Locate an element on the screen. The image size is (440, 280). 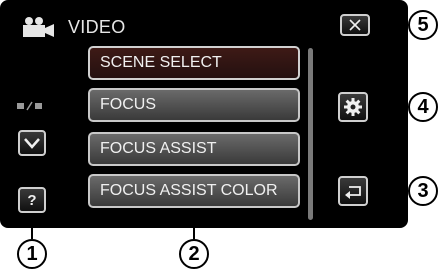
help-label: ? is located at coordinates (32, 200).